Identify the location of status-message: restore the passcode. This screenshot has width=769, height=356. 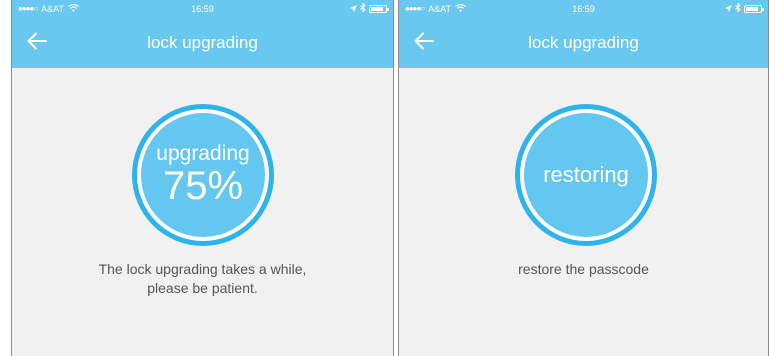
(583, 269).